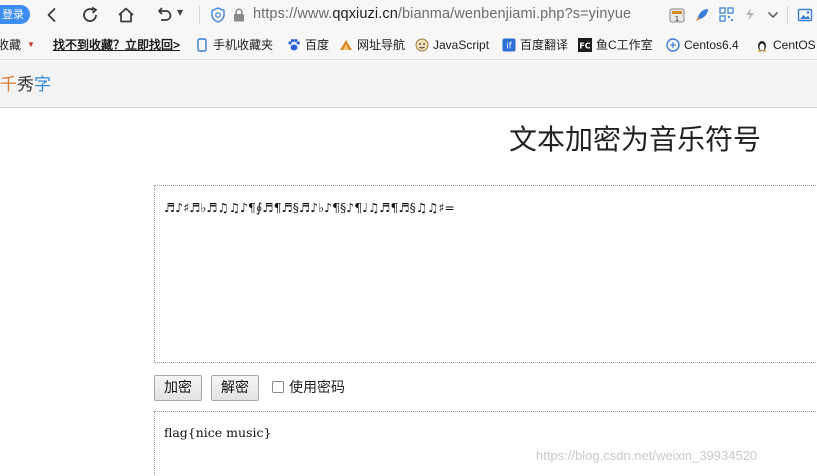 The image size is (817, 476). I want to click on bookmark-label: 收藏, so click(11, 45).